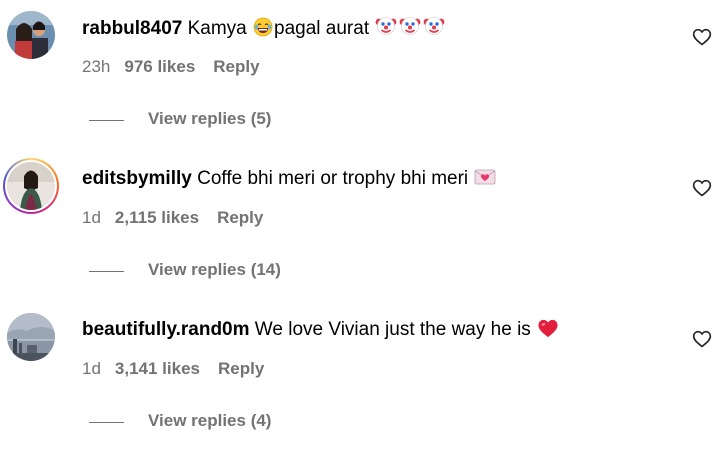  I want to click on comment-likes: 2,115 likes, so click(157, 217).